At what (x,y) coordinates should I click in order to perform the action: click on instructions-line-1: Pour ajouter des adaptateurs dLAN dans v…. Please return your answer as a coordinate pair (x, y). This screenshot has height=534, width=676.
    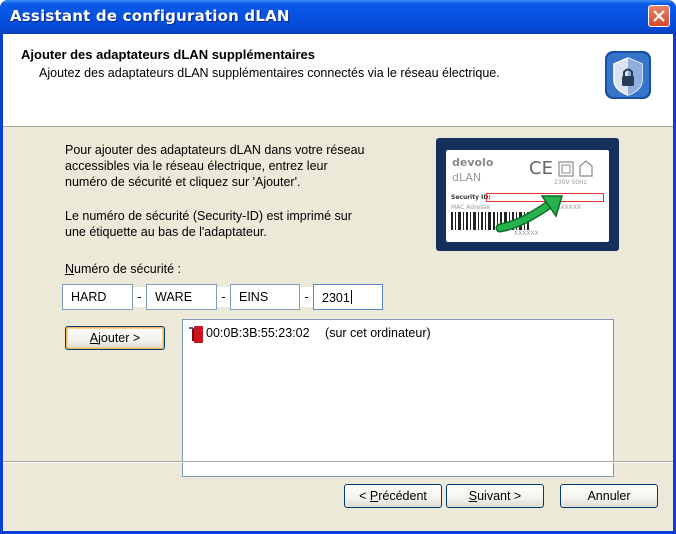
    Looking at the image, I should click on (215, 150).